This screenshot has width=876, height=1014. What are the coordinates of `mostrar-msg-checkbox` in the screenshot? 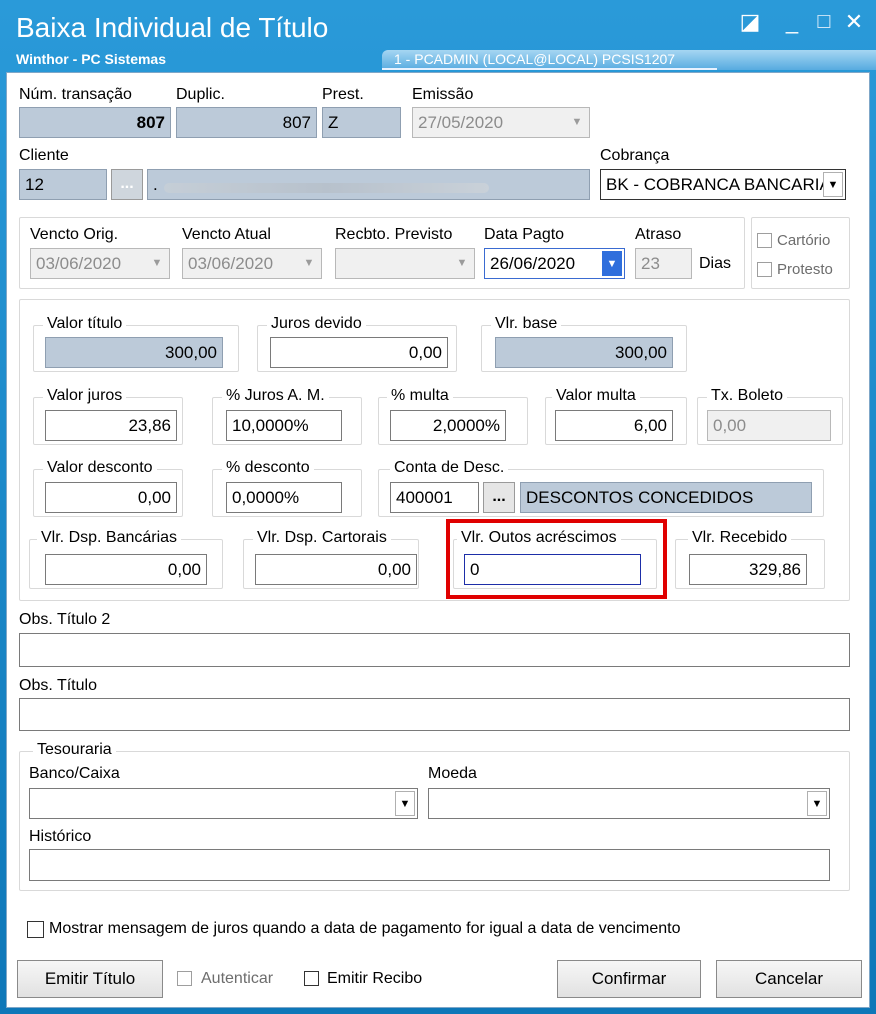 It's located at (35, 929).